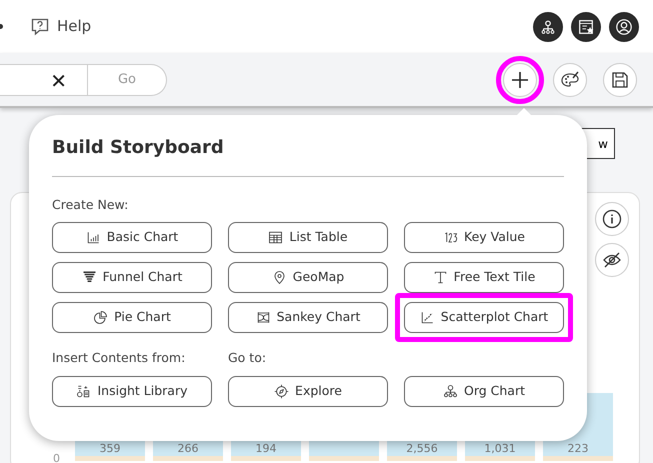 The image size is (653, 463). Describe the element at coordinates (138, 148) in the screenshot. I see `popup-title: Build Storyboard` at that location.